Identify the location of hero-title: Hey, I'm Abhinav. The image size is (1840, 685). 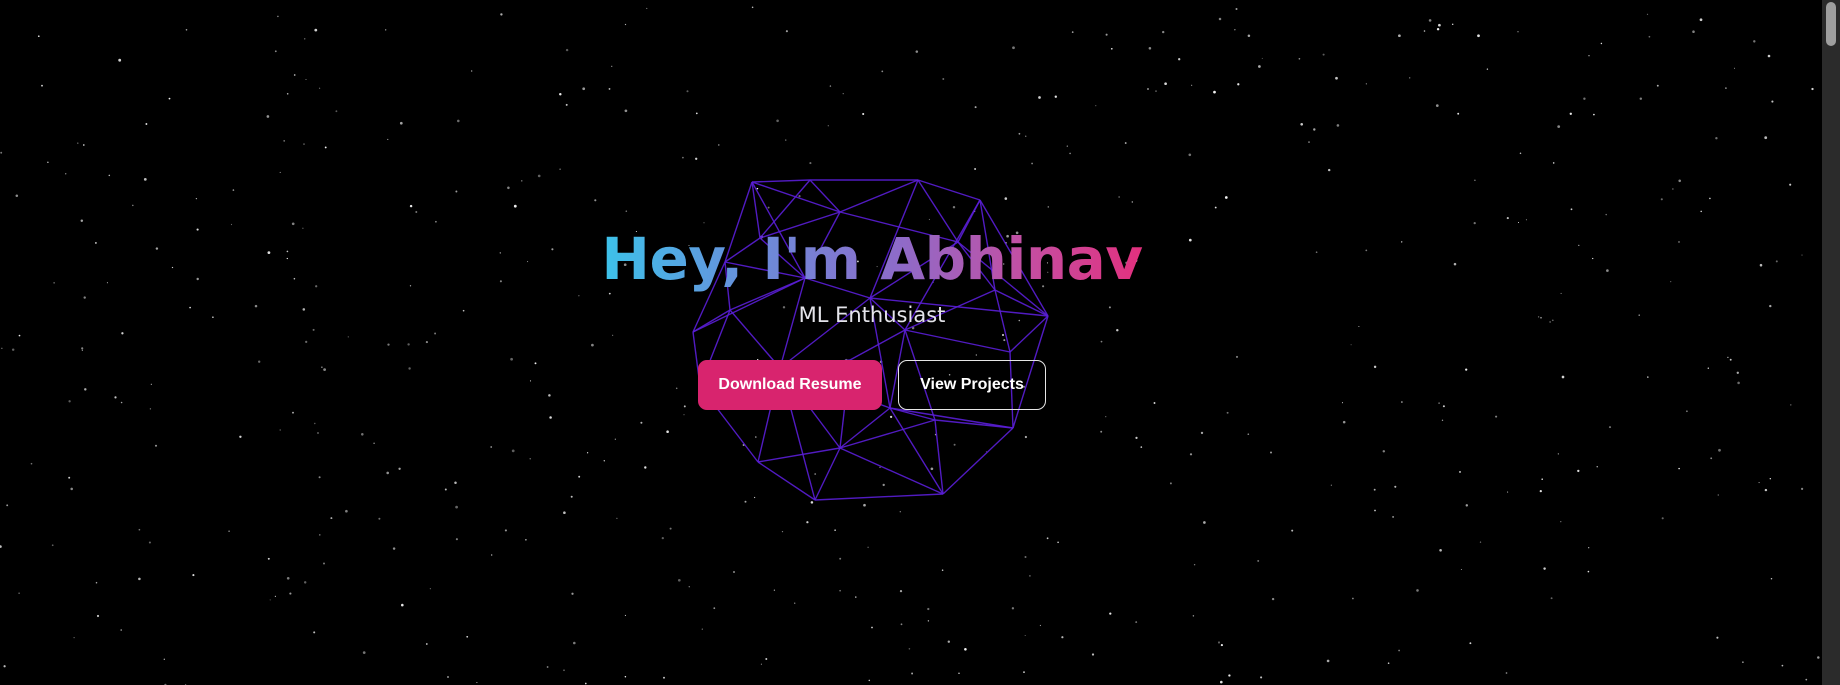
(872, 259).